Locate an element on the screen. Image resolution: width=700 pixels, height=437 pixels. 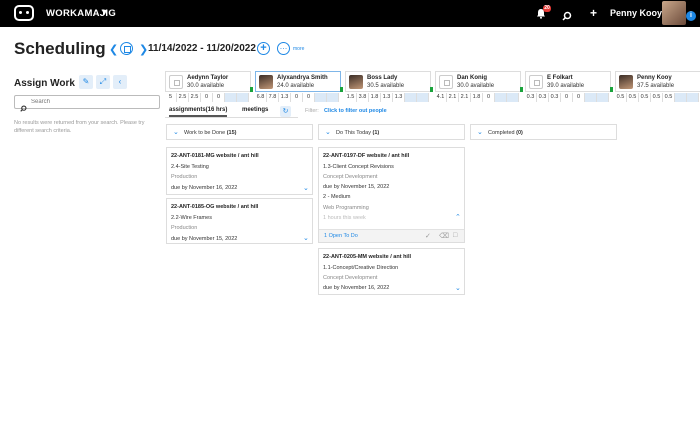
day-hours-cell: 1.5 is located at coordinates (351, 97).